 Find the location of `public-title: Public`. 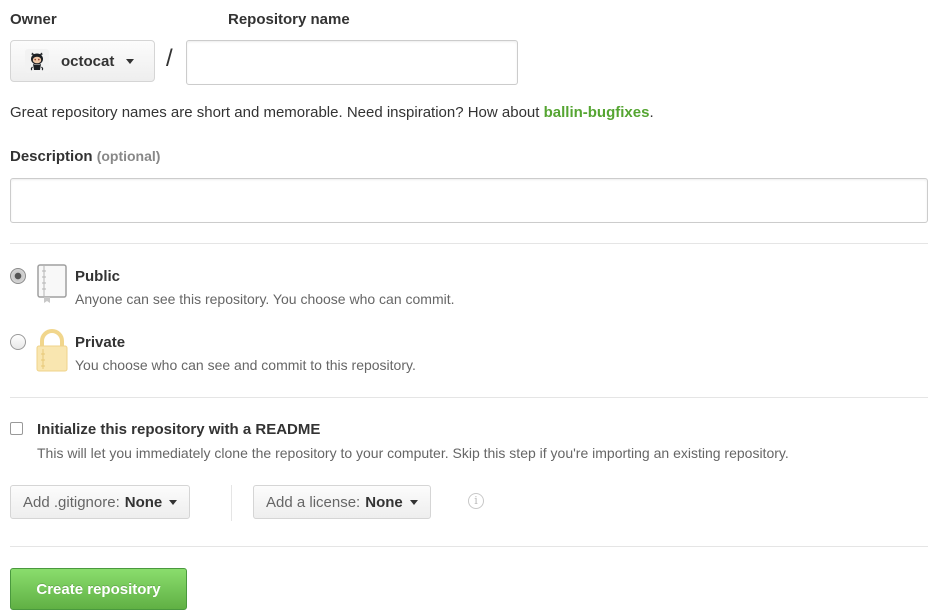

public-title: Public is located at coordinates (98, 276).